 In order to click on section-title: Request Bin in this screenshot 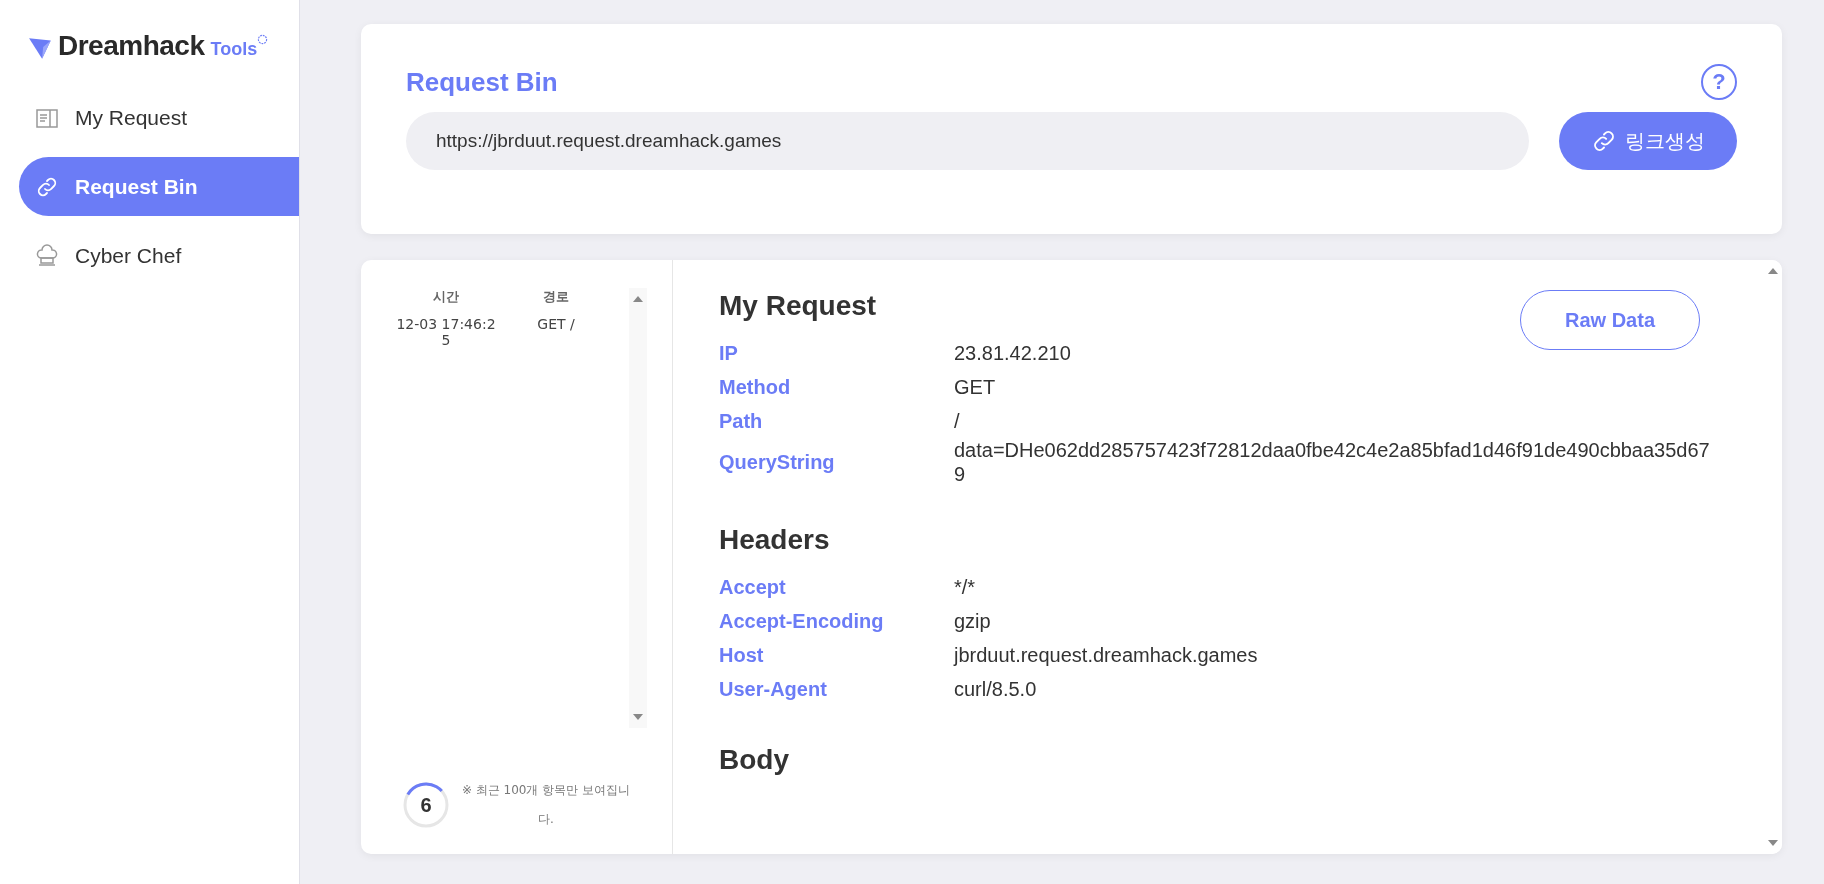, I will do `click(482, 82)`.